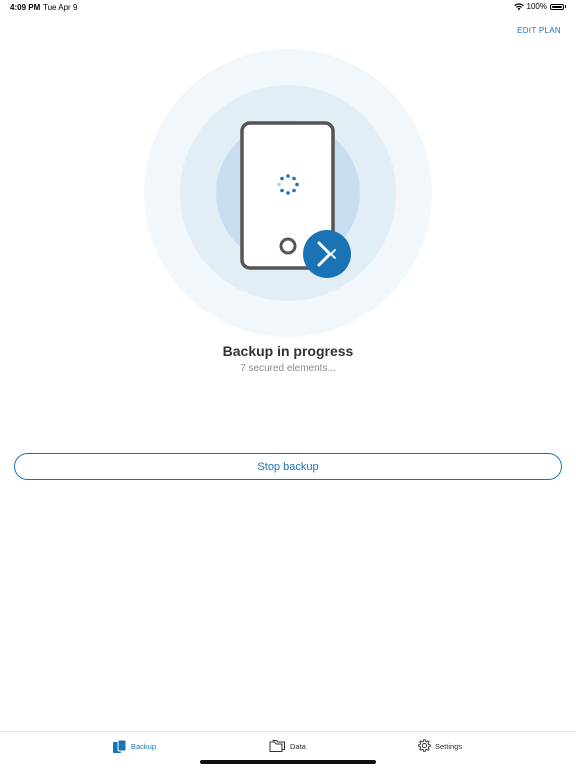 This screenshot has width=576, height=768. I want to click on tab-backup-label: Backup, so click(144, 746).